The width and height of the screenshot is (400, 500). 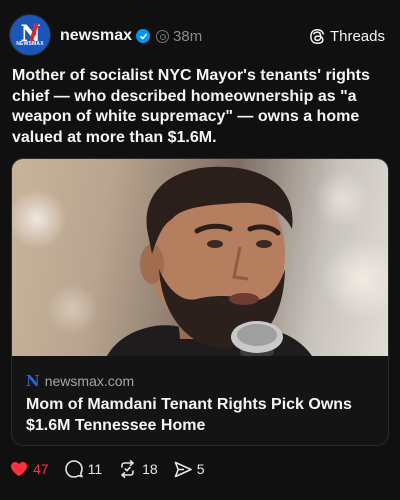 What do you see at coordinates (19, 469) in the screenshot?
I see `heart-icon` at bounding box center [19, 469].